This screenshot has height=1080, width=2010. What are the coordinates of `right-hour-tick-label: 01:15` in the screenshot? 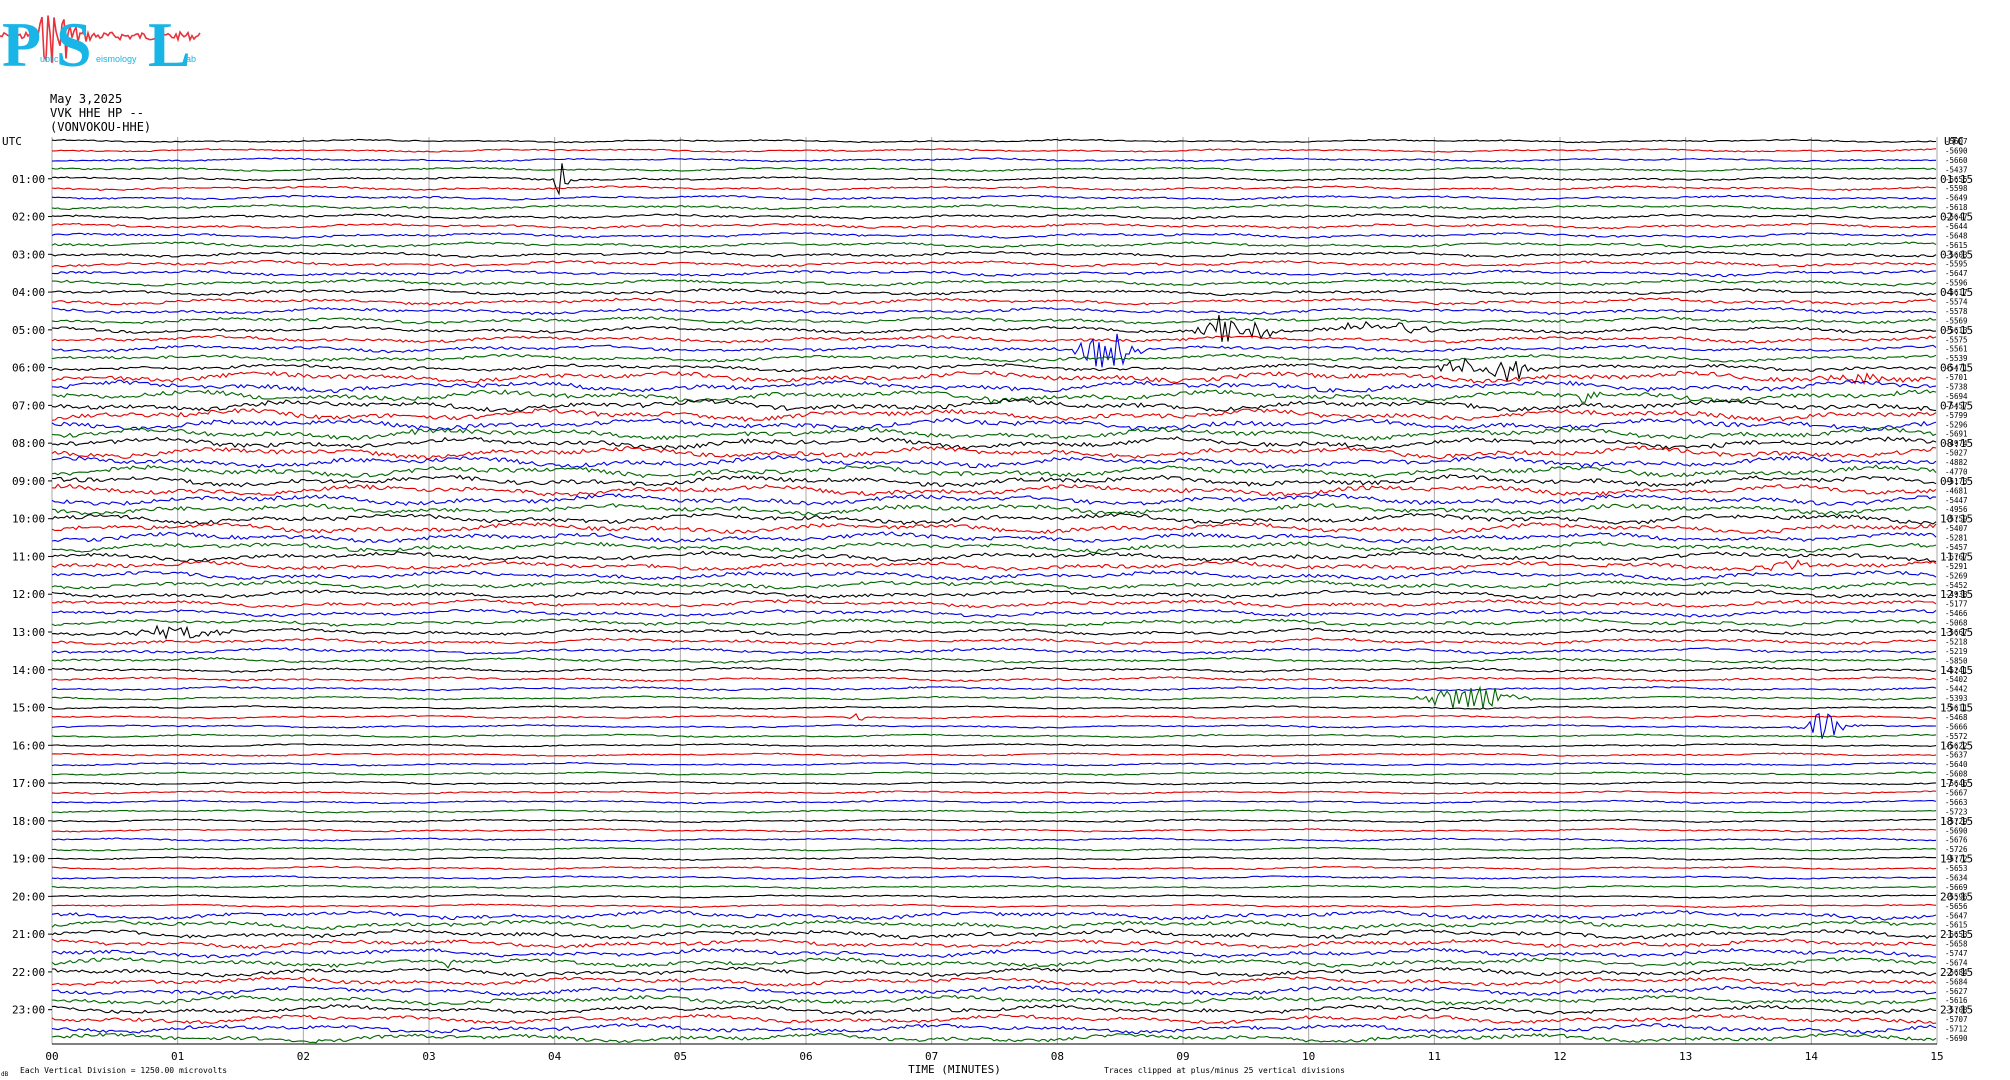 It's located at (1956, 179).